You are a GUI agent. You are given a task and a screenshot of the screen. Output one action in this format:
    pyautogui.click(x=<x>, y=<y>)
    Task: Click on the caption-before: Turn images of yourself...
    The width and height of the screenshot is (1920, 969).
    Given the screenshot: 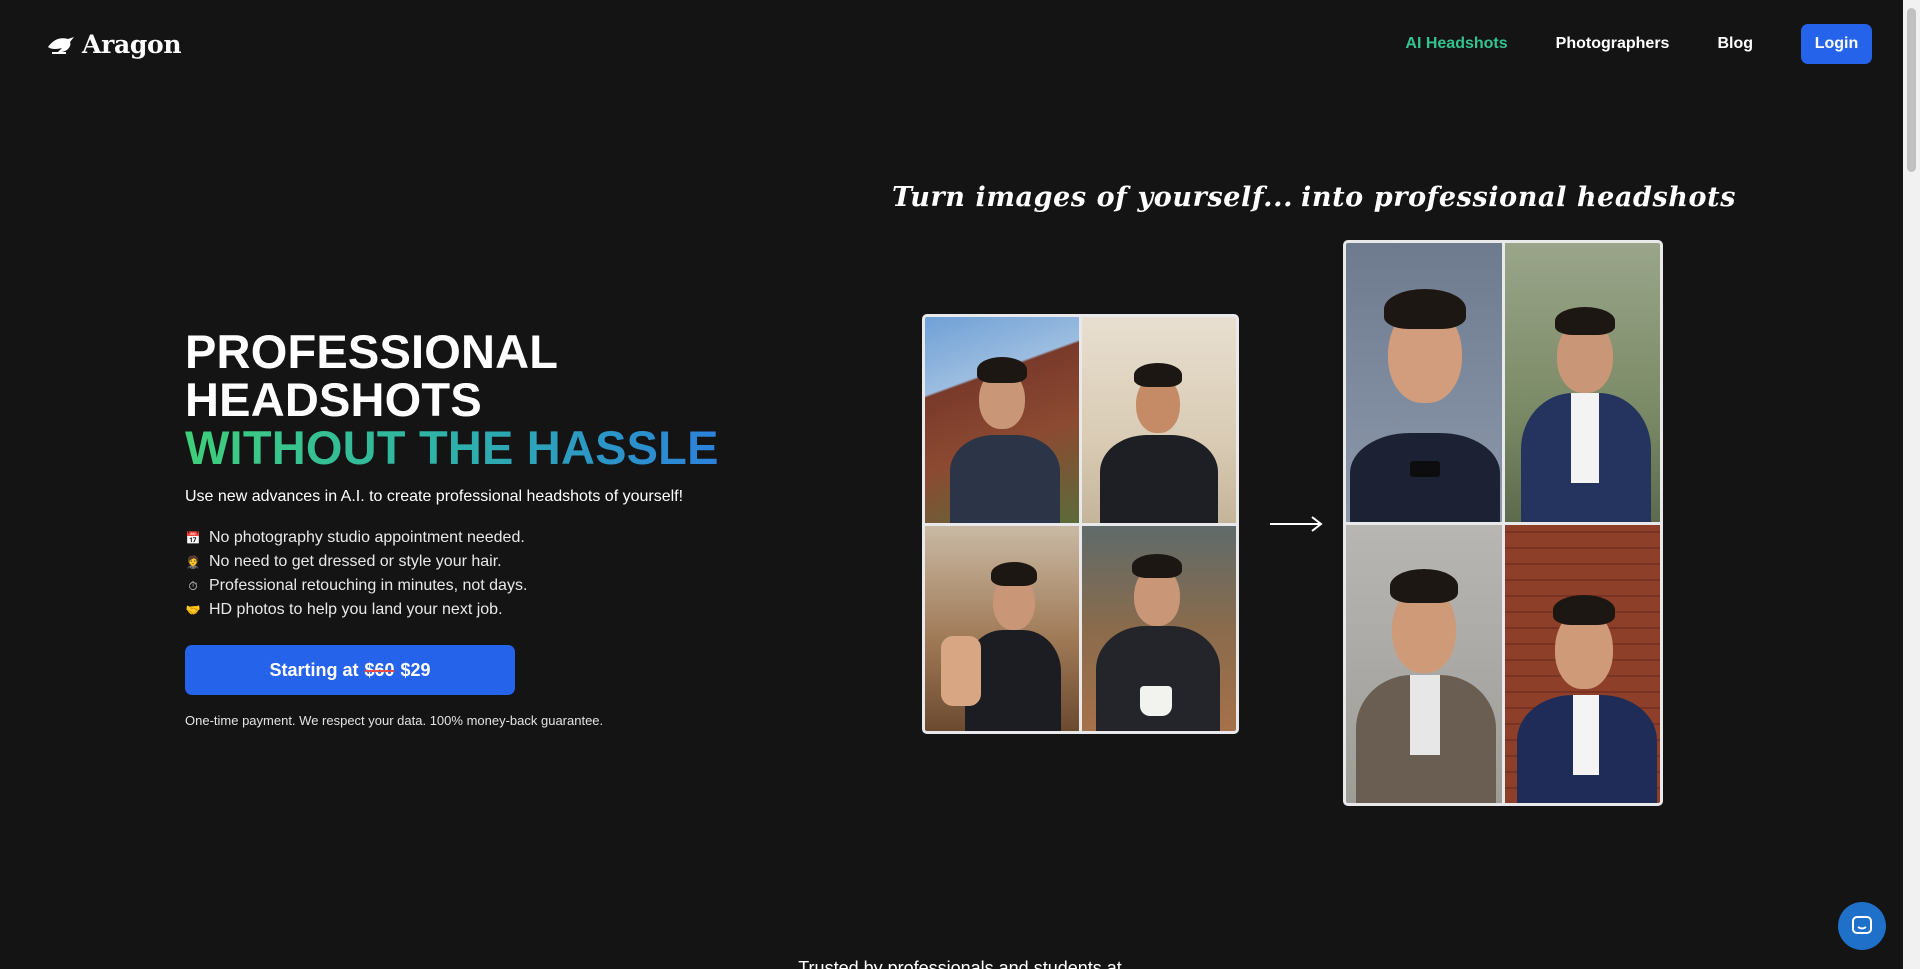 What is the action you would take?
    pyautogui.click(x=1093, y=197)
    